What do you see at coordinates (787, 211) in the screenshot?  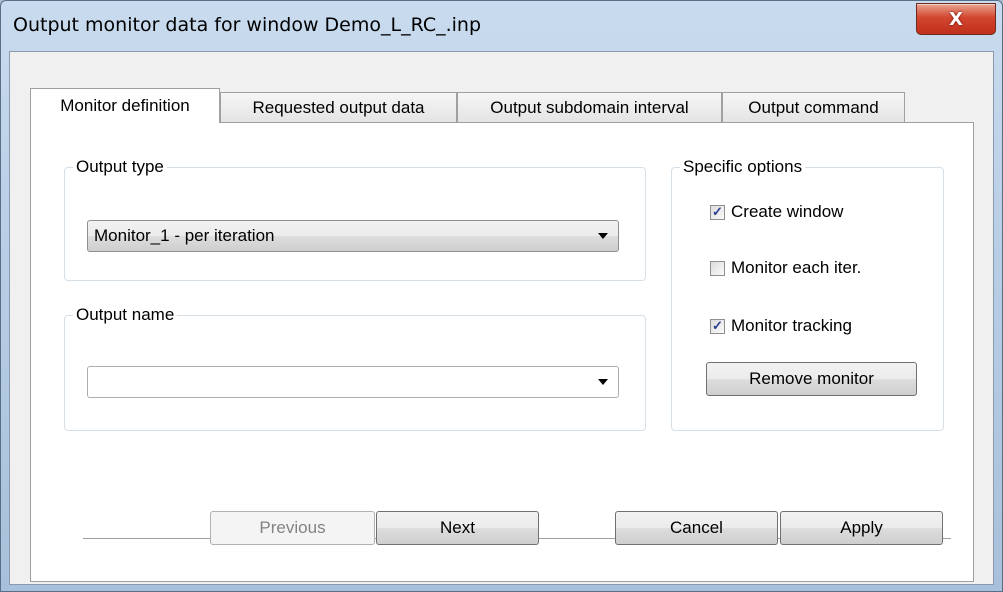 I see `create-window-label: Create window` at bounding box center [787, 211].